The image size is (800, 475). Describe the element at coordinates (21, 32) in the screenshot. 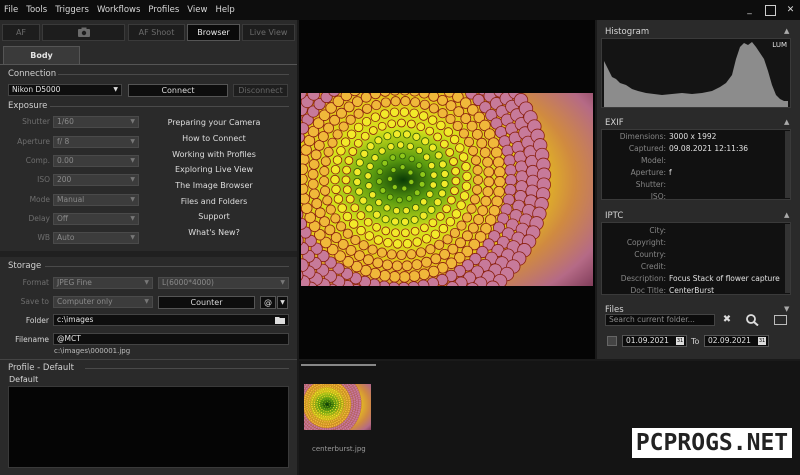

I see `tab-af: AF` at that location.